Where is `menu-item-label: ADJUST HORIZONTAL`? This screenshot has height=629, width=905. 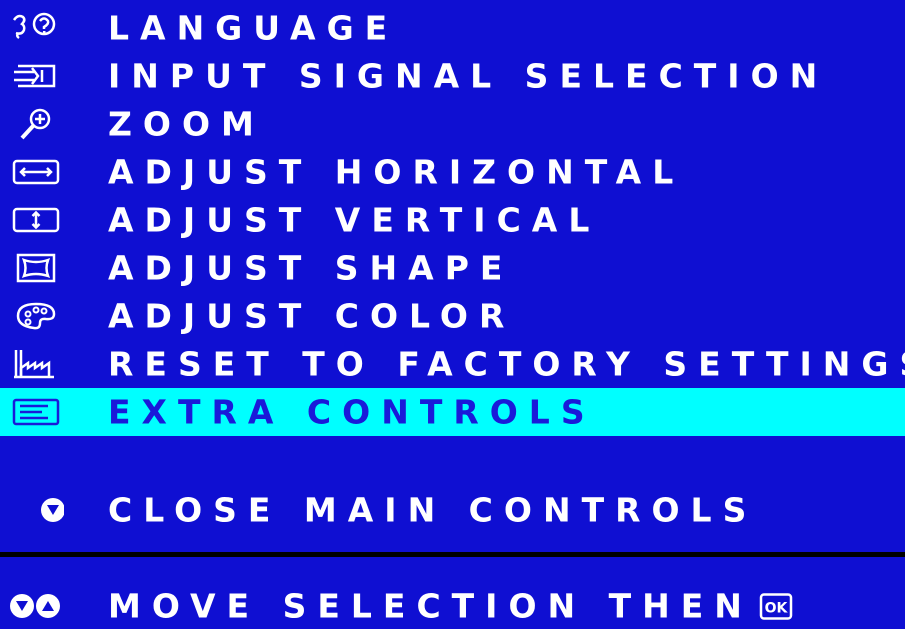 menu-item-label: ADJUST HORIZONTAL is located at coordinates (396, 172).